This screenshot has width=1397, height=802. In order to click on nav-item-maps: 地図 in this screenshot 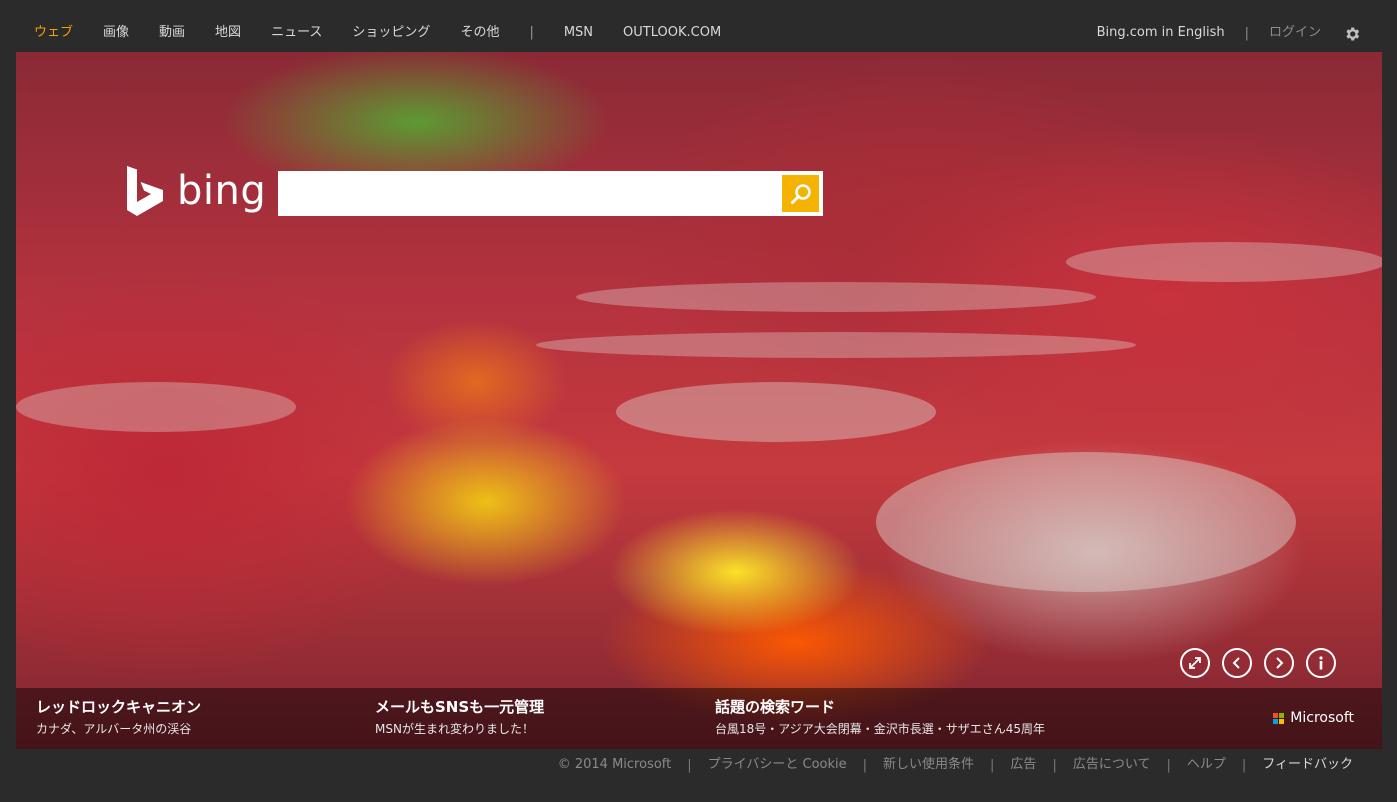, I will do `click(228, 33)`.